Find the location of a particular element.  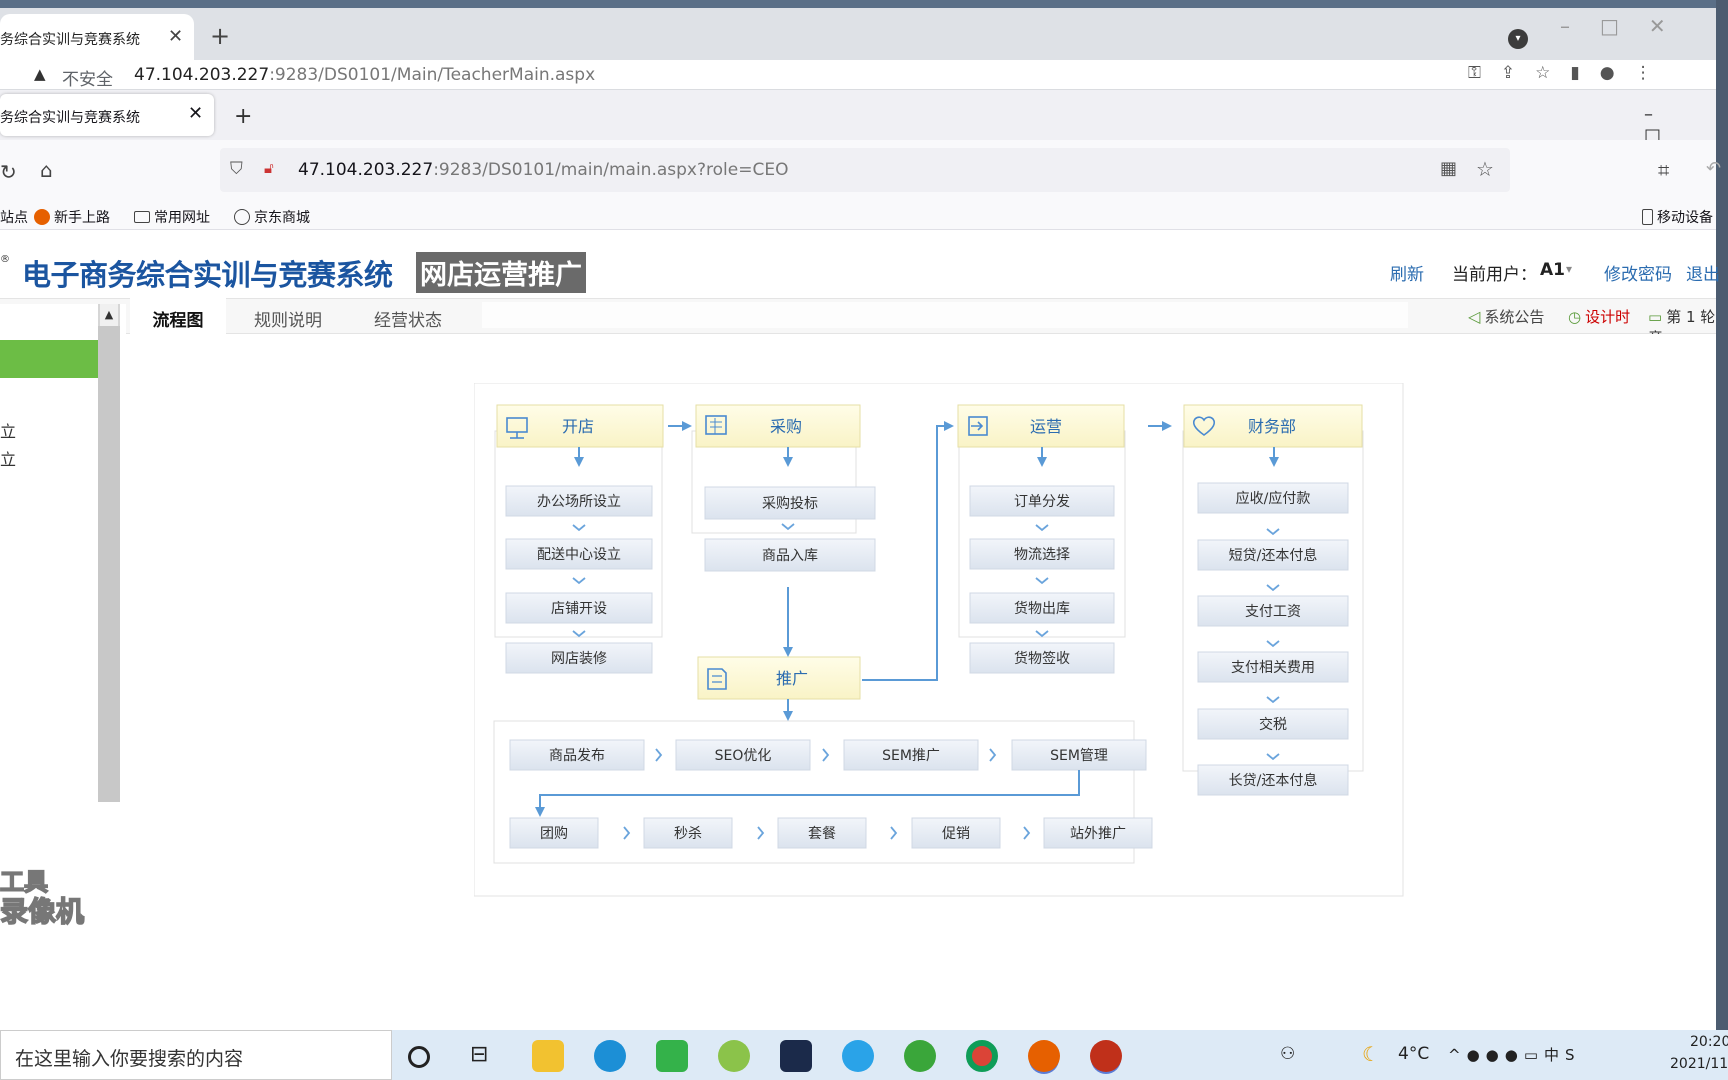

dev-app-icon is located at coordinates (796, 1056).